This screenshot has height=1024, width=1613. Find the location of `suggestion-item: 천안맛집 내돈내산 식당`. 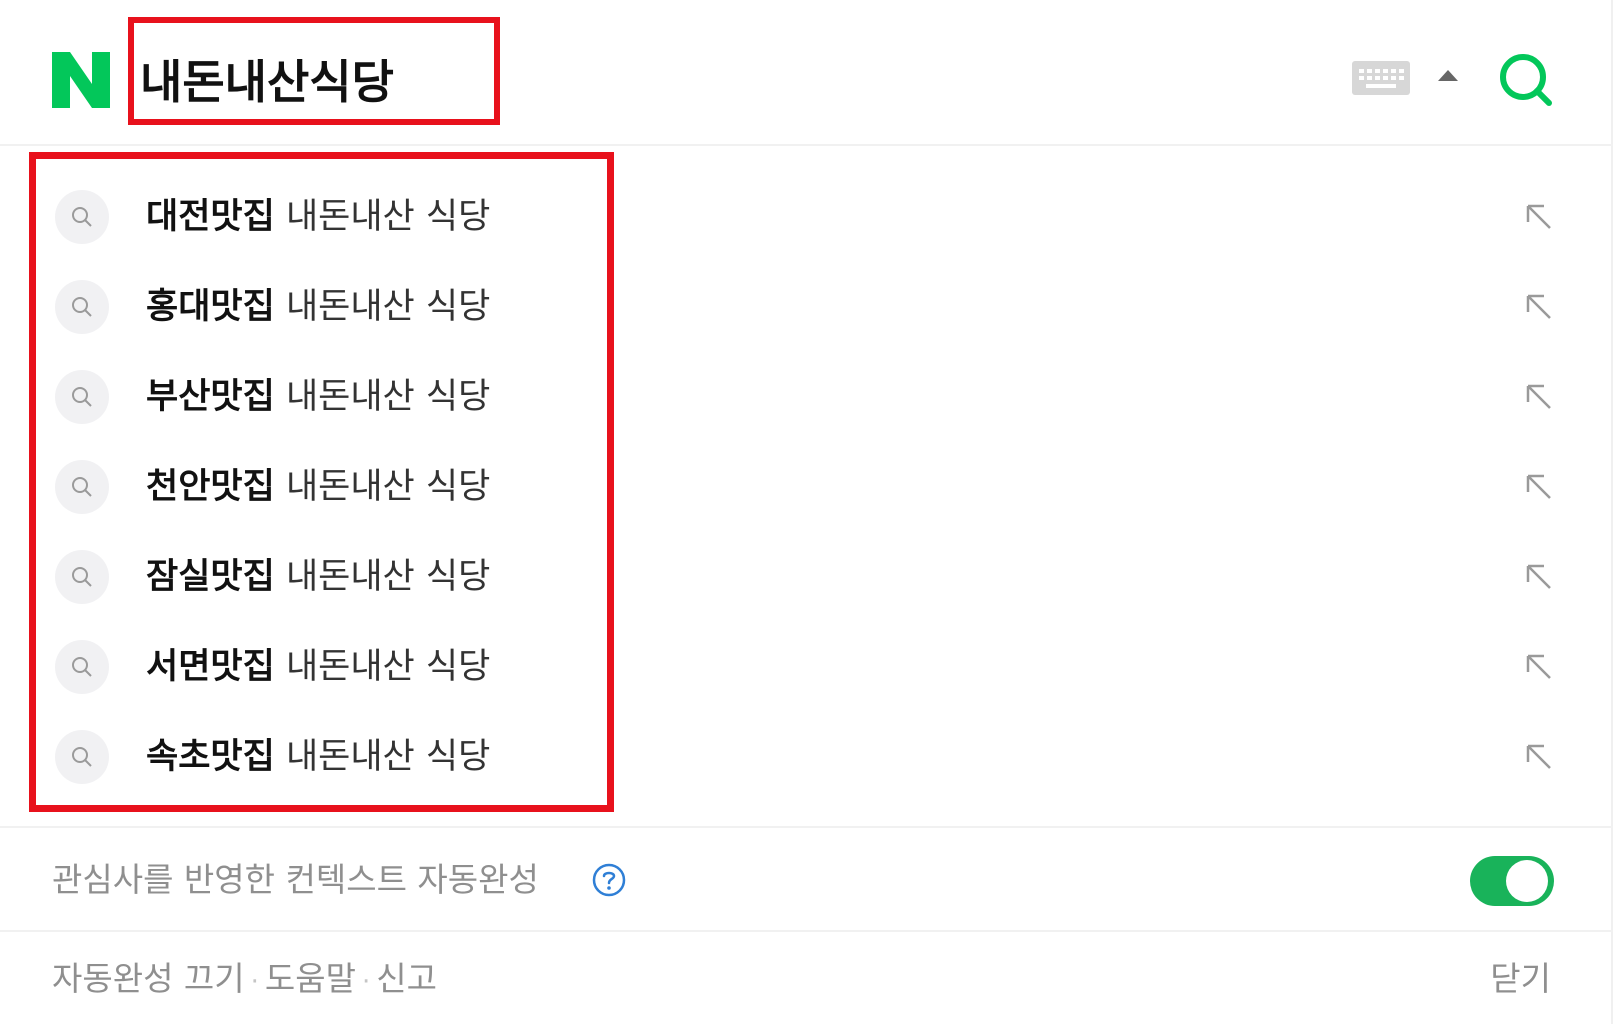

suggestion-item: 천안맛집 내돈내산 식당 is located at coordinates (806, 487).